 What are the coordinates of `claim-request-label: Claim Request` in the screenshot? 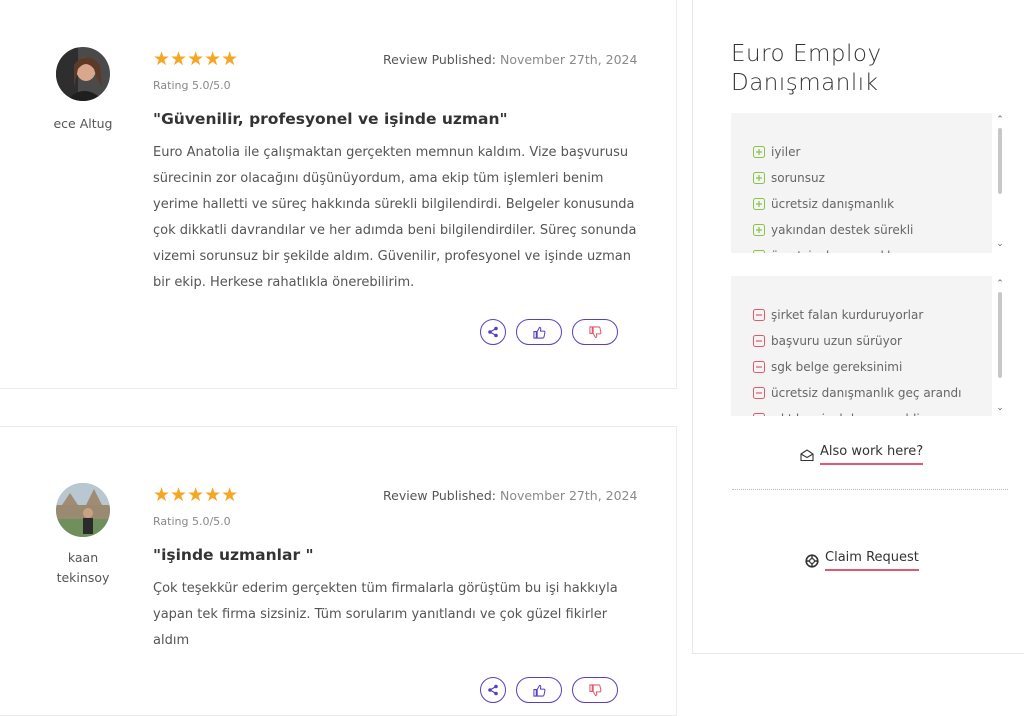 It's located at (872, 560).